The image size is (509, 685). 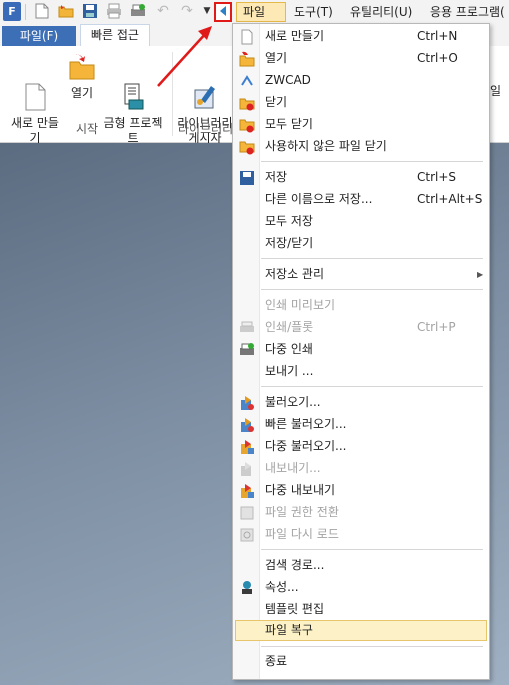 What do you see at coordinates (361, 512) in the screenshot?
I see `menu-item-file-permission: 파일 권한 전환` at bounding box center [361, 512].